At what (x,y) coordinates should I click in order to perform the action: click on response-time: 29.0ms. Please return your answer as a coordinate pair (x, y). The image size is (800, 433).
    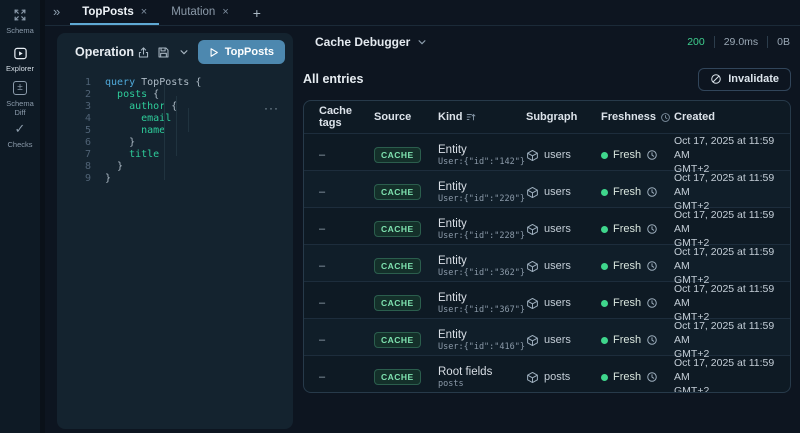
    Looking at the image, I should click on (741, 42).